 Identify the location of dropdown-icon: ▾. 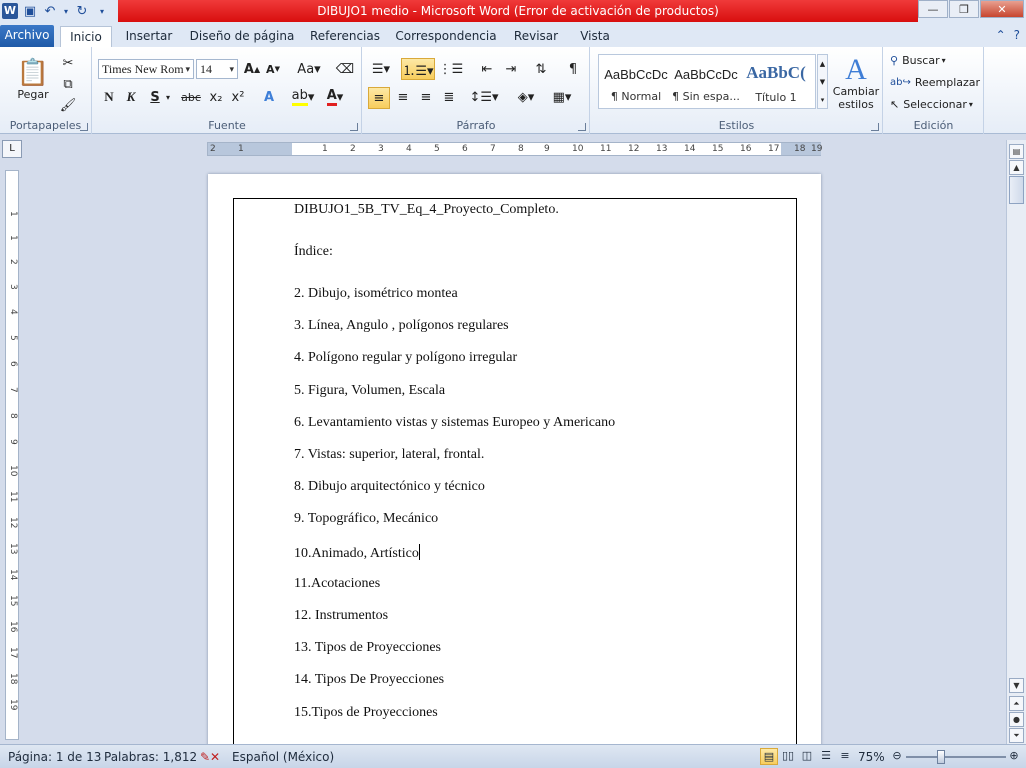
(66, 11).